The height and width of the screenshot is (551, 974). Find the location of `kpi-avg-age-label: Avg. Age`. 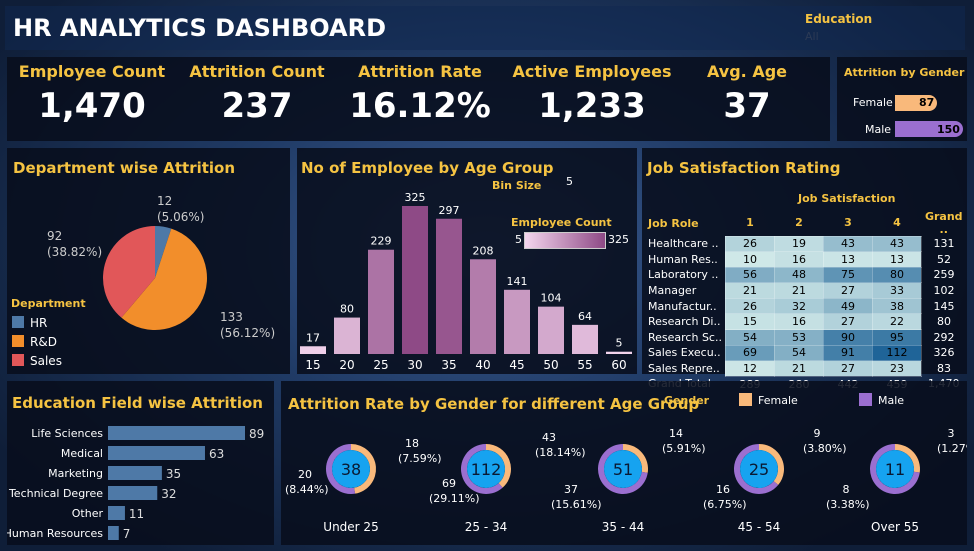

kpi-avg-age-label: Avg. Age is located at coordinates (747, 71).